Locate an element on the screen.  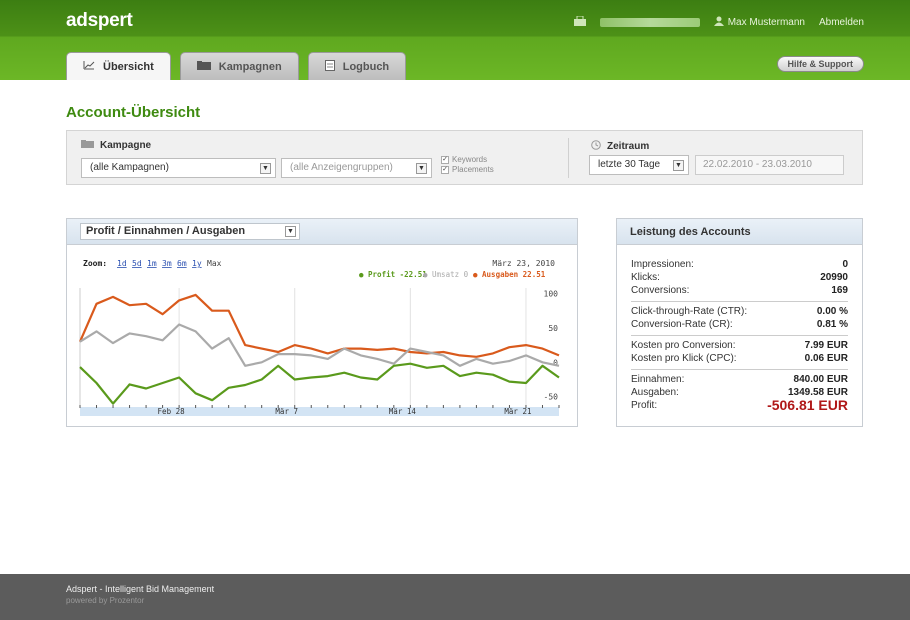
legend-item: ● Ausgaben 22.51 is located at coordinates (509, 274).